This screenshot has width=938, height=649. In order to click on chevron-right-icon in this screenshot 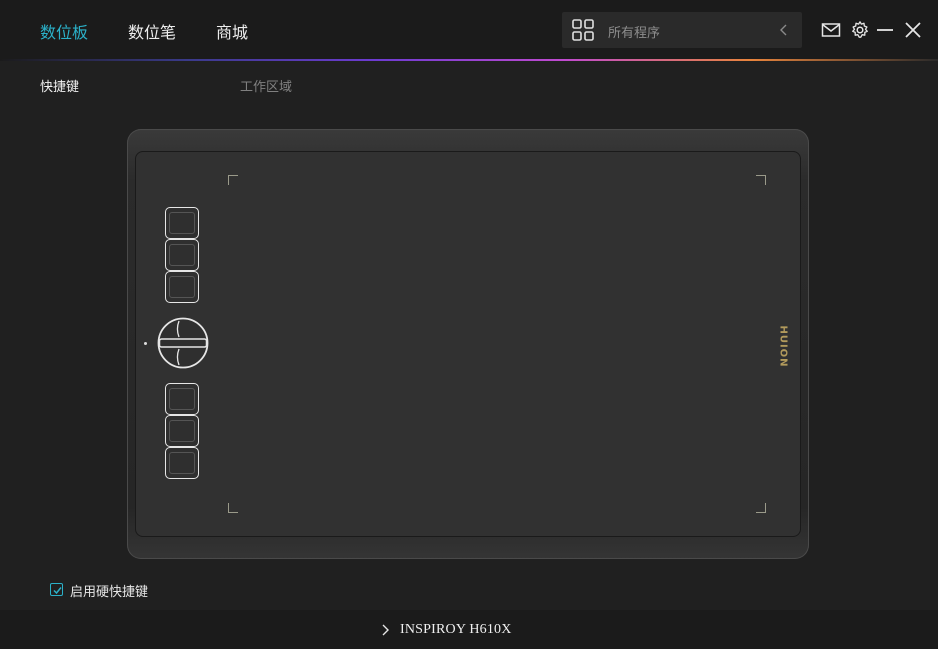, I will do `click(385, 630)`.